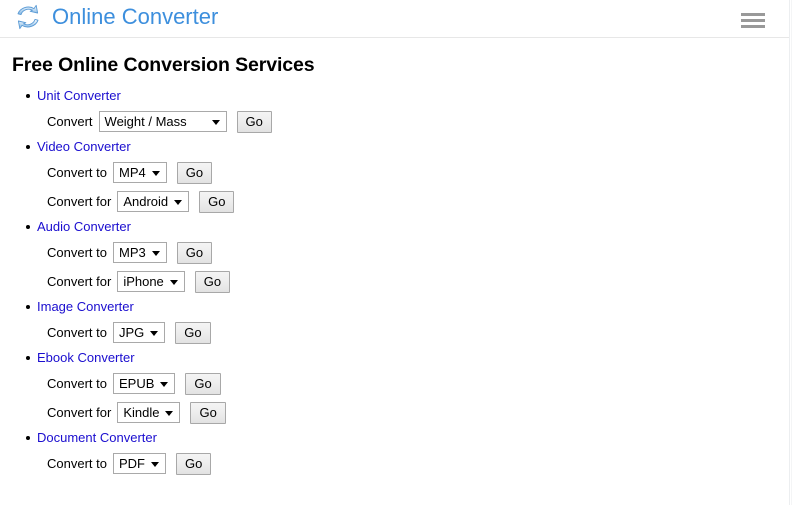  What do you see at coordinates (97, 437) in the screenshot?
I see `service-link-document-converter: Document Converter` at bounding box center [97, 437].